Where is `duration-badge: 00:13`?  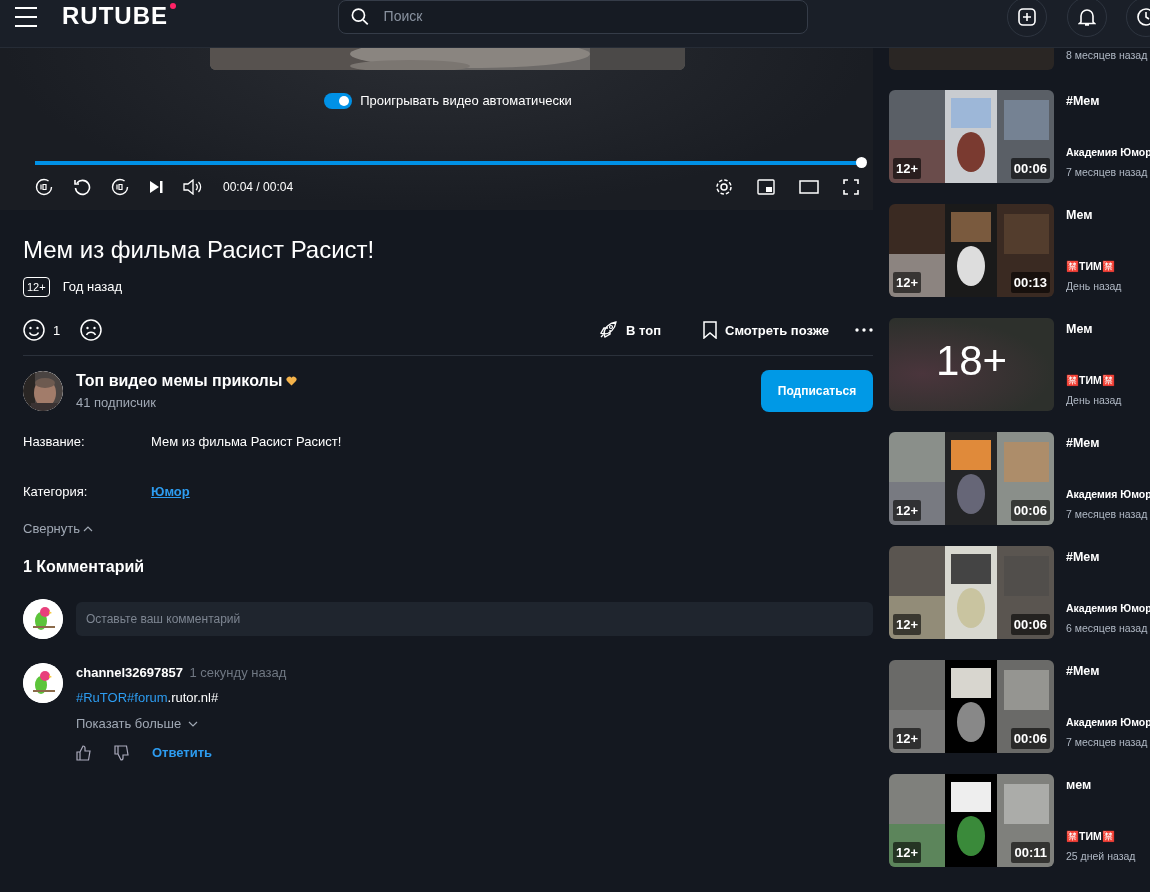
duration-badge: 00:13 is located at coordinates (1030, 282).